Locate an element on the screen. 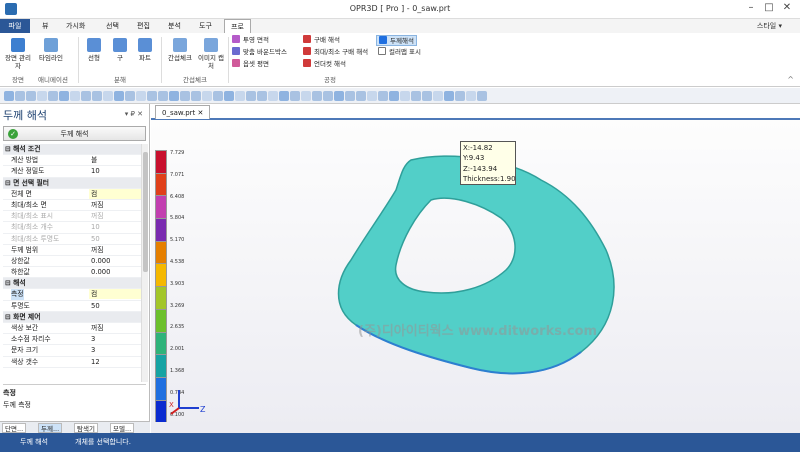 This screenshot has width=800, height=452. property-row: 최대/최소 표시 꺼짐 is located at coordinates (72, 217).